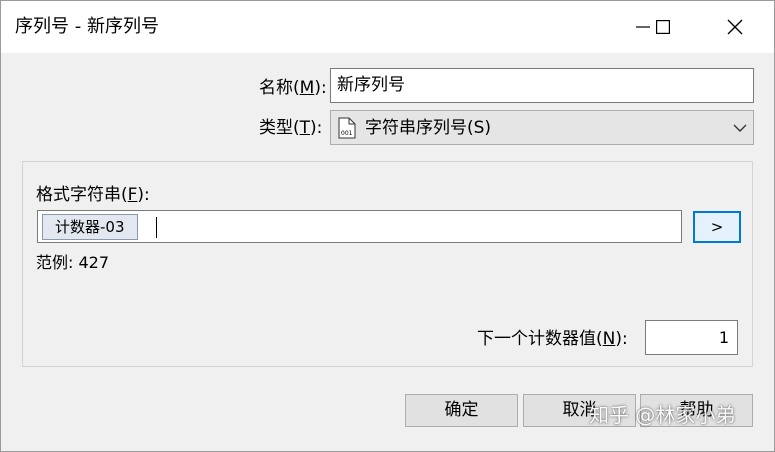 The height and width of the screenshot is (452, 775). I want to click on example-text: 范例: 427, so click(73, 262).